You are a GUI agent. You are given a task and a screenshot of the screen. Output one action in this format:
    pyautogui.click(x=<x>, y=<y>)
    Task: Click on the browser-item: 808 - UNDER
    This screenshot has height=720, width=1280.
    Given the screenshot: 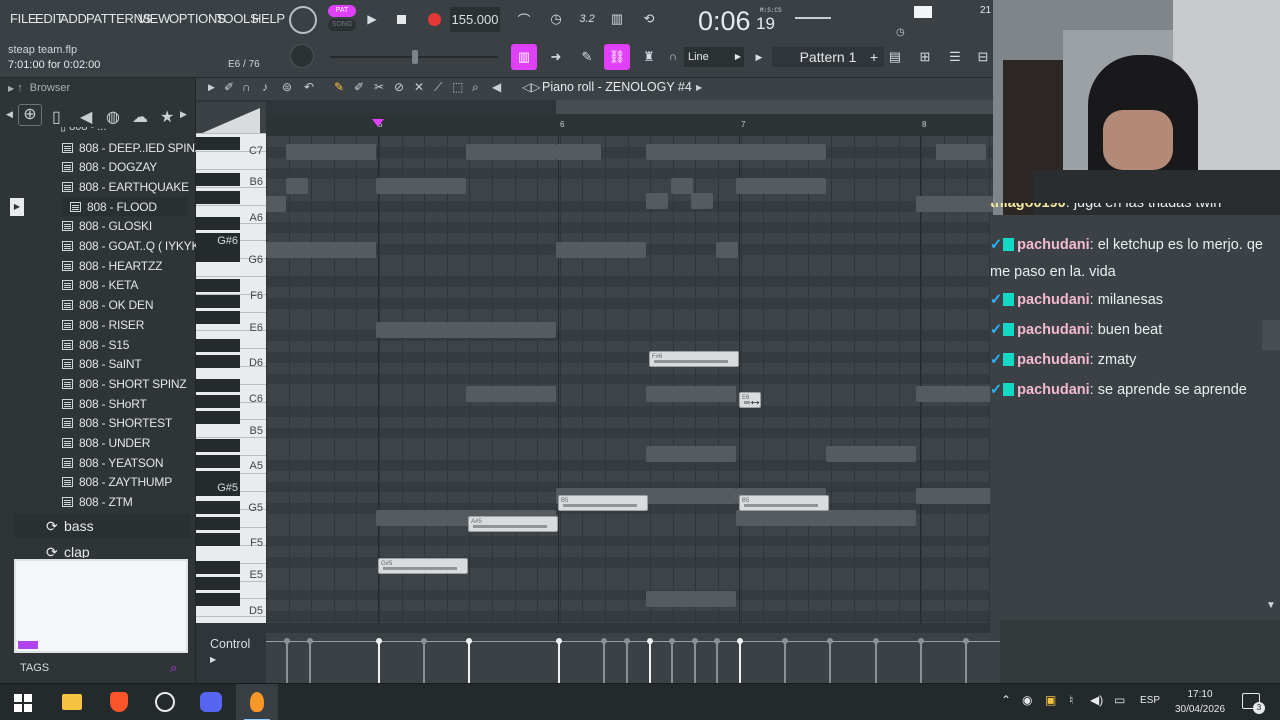 What is the action you would take?
    pyautogui.click(x=106, y=443)
    